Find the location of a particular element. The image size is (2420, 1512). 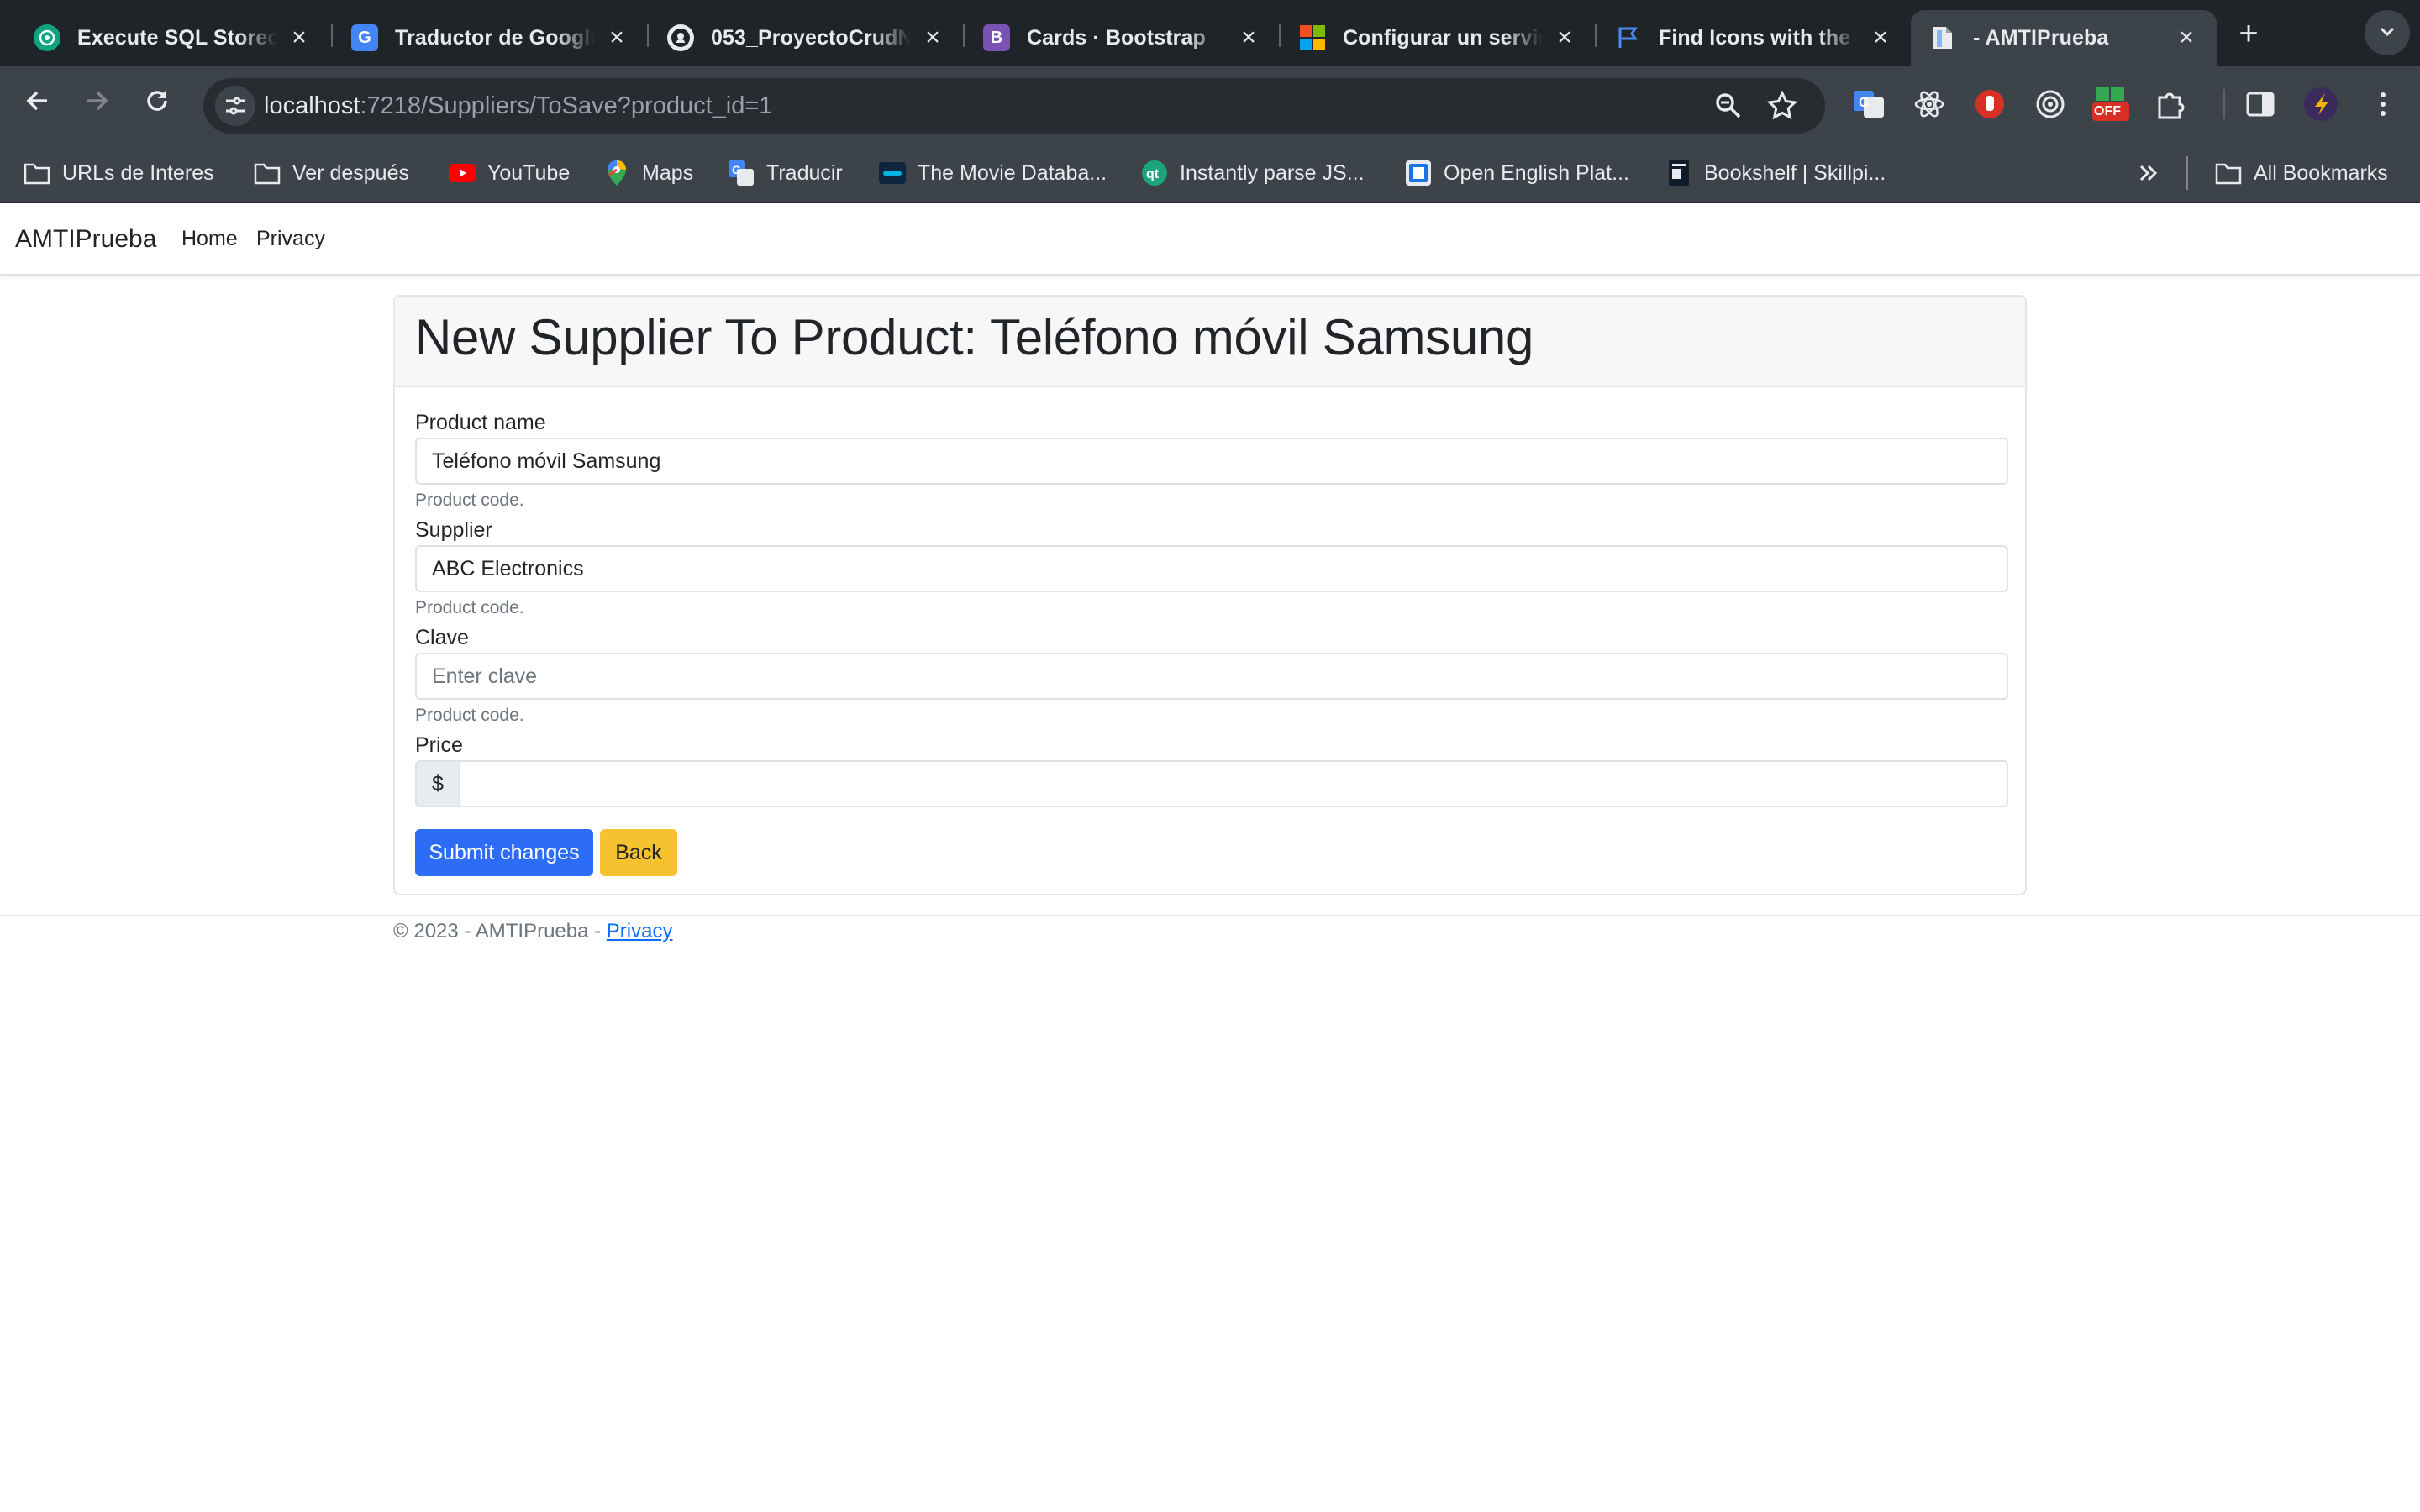

supplier-label: Supplier is located at coordinates (453, 530).